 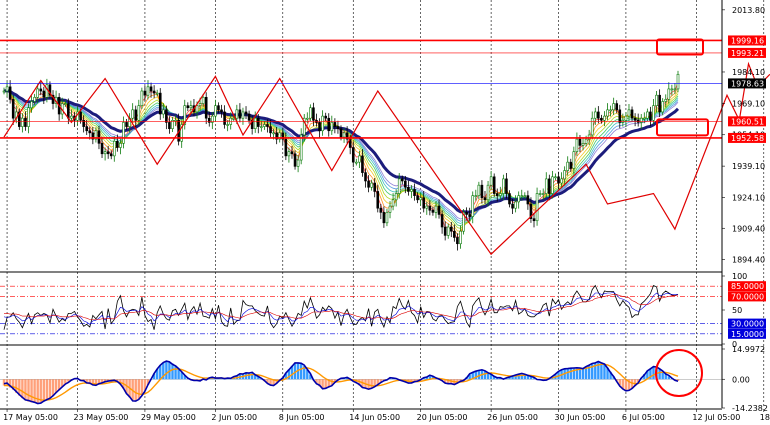 I want to click on x-tick-label: 8 Jun 05:00, so click(x=302, y=417).